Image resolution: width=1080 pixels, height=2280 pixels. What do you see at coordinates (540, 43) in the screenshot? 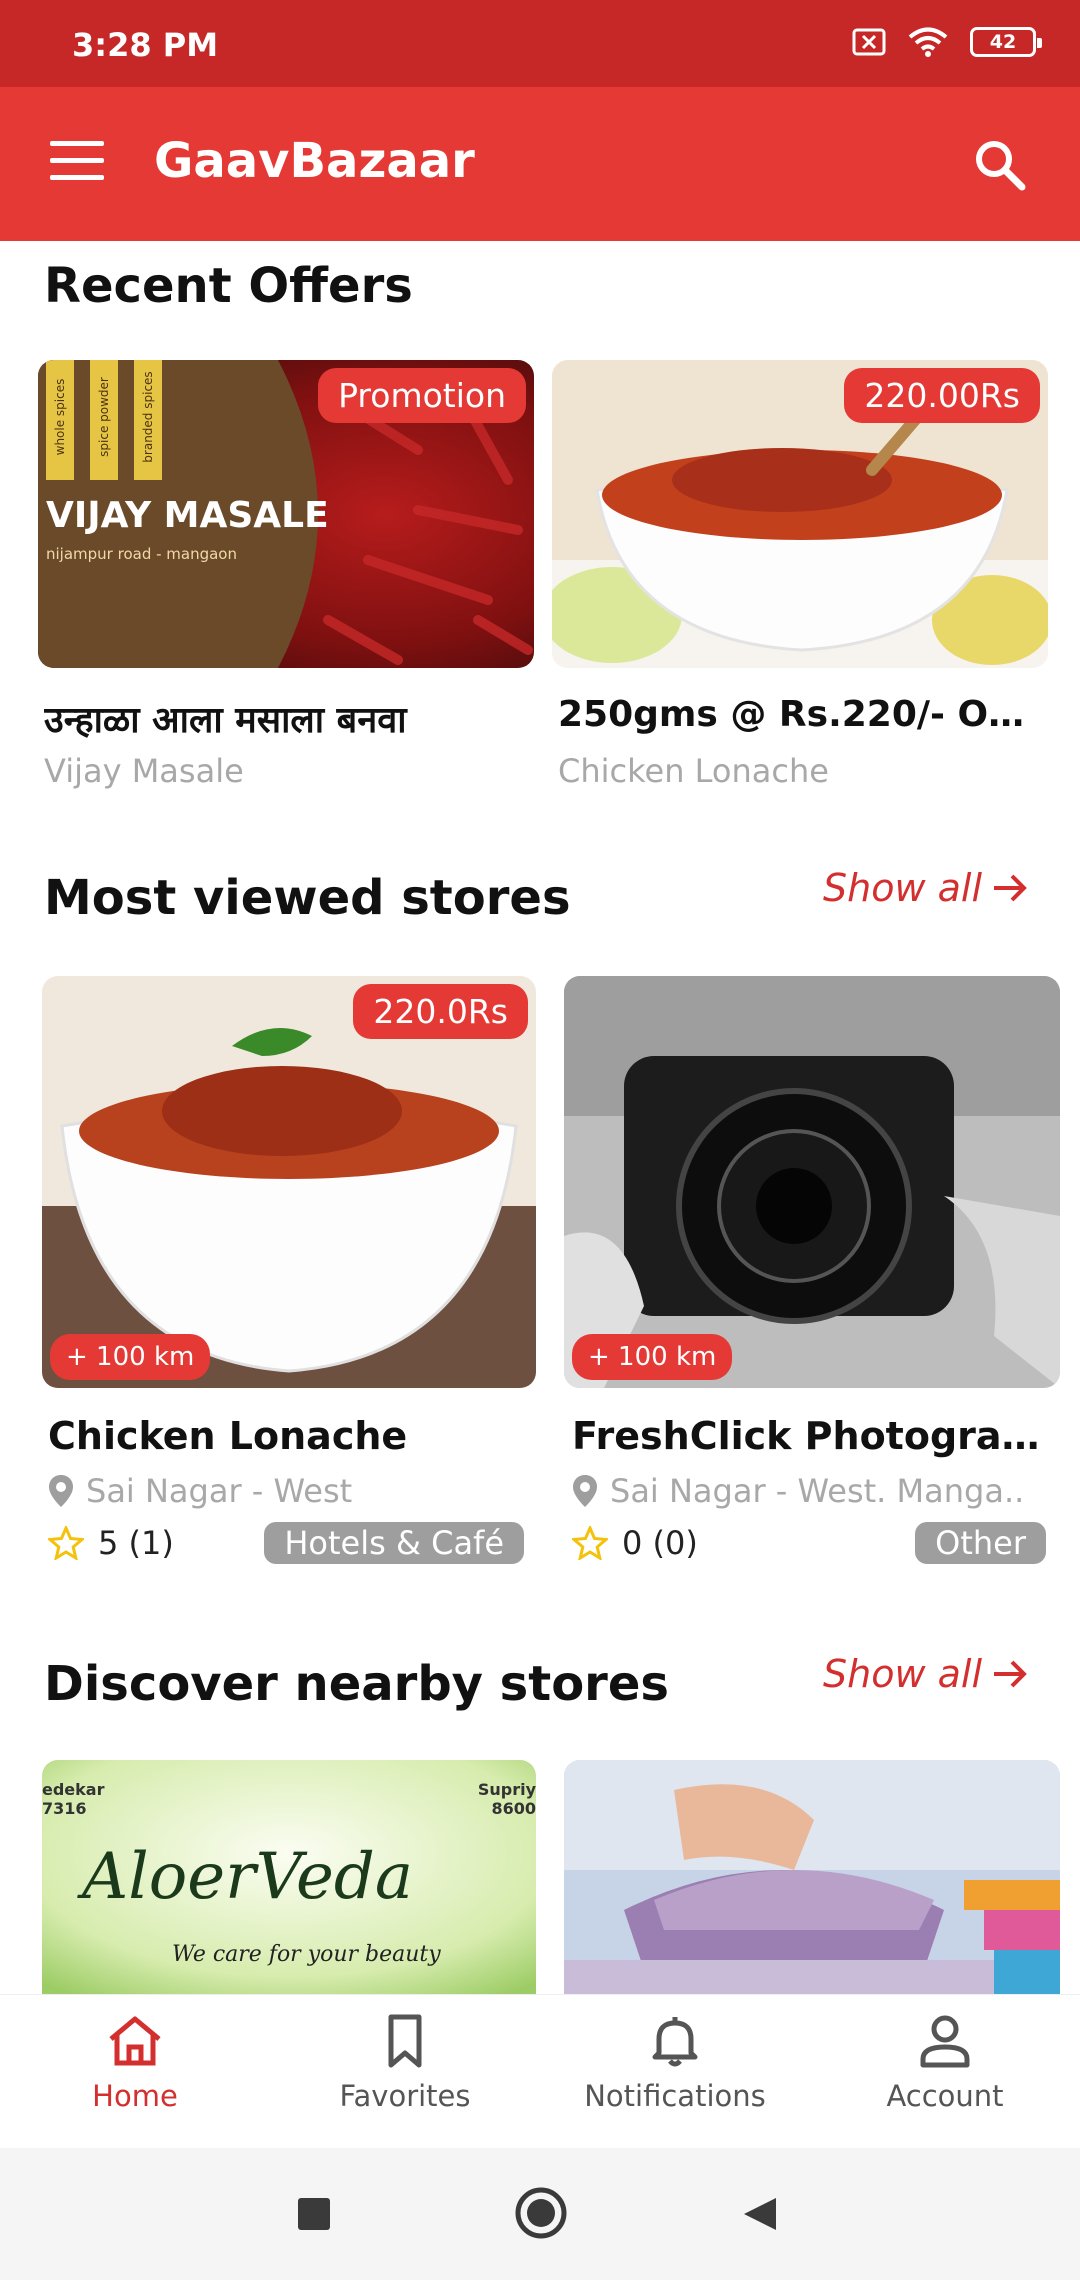
I see `status-bar: 3:28 PM 42` at bounding box center [540, 43].